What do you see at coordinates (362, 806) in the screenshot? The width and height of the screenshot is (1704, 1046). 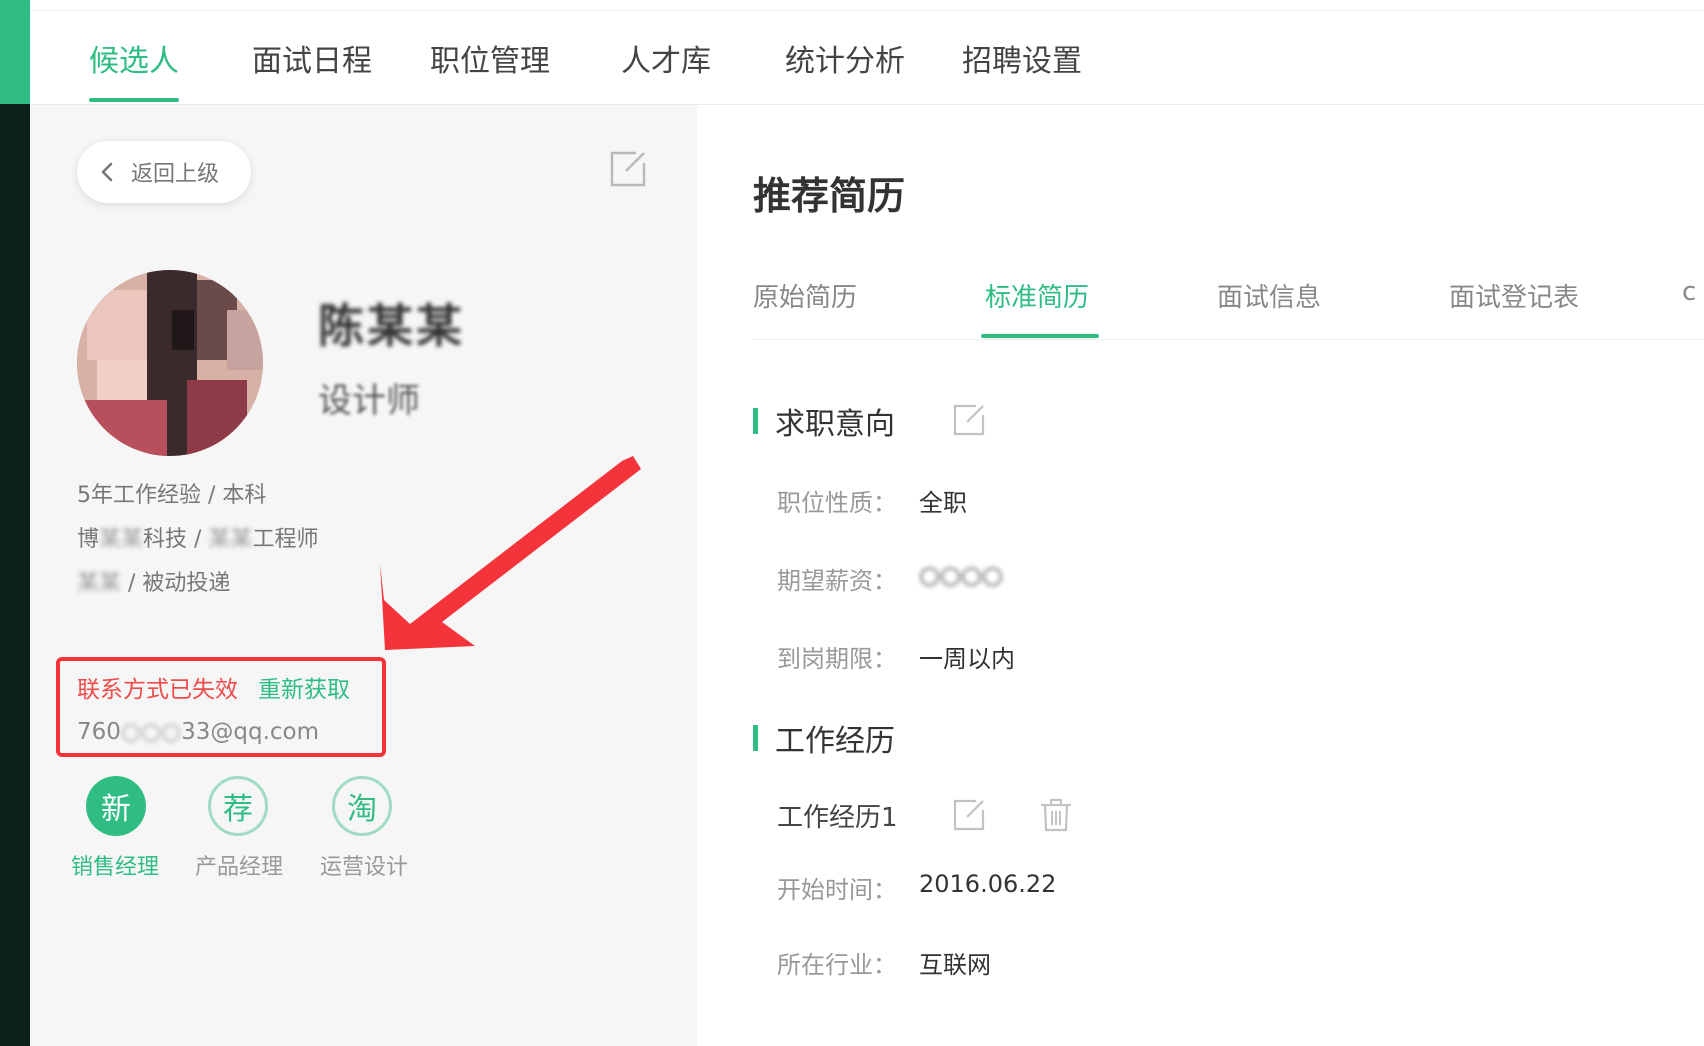 I see `position-badge-sourced: 淘` at bounding box center [362, 806].